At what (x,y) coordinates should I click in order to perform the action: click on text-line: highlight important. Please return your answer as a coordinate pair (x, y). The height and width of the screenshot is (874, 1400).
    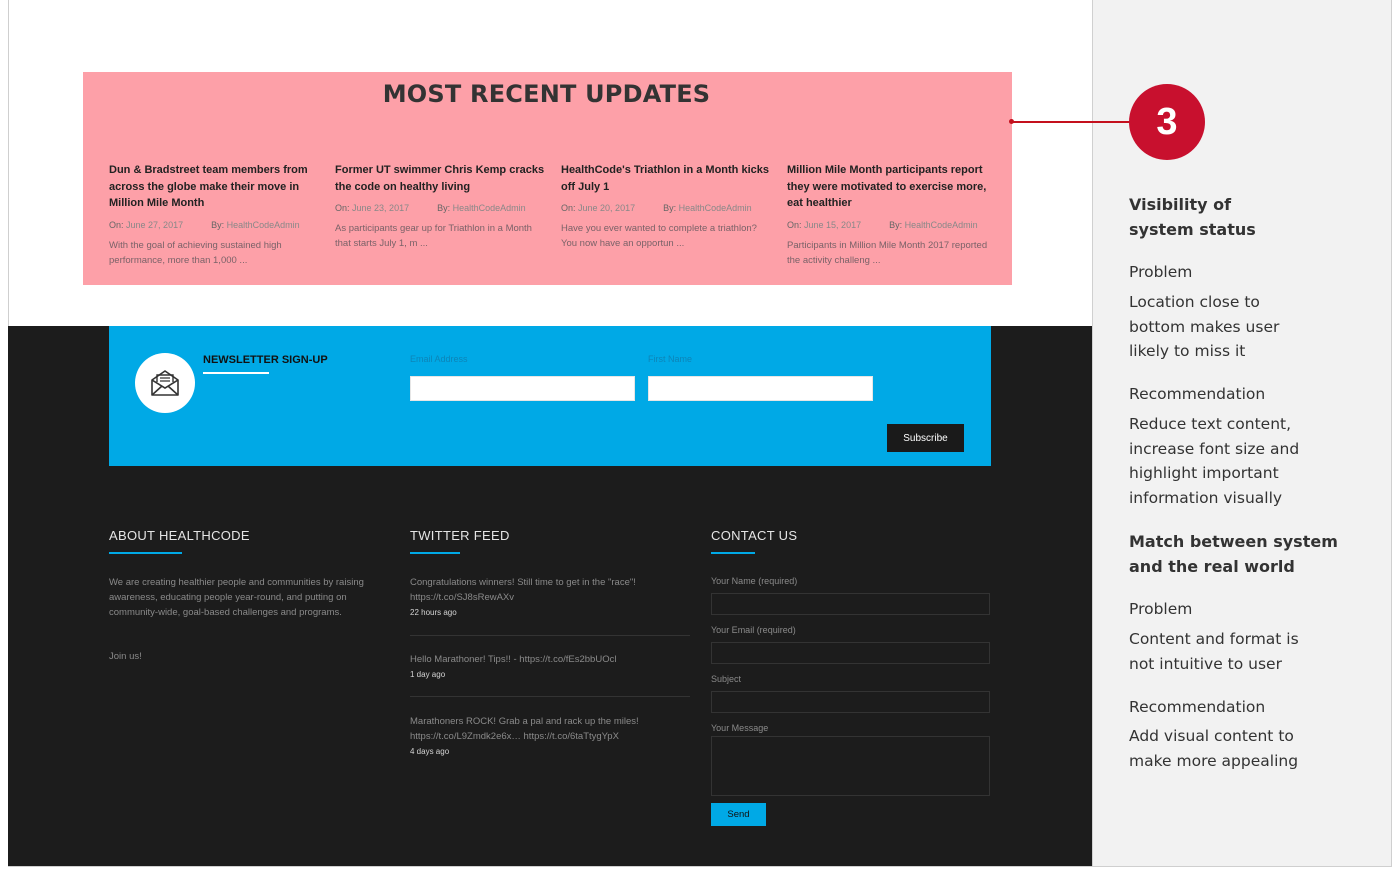
    Looking at the image, I should click on (1204, 473).